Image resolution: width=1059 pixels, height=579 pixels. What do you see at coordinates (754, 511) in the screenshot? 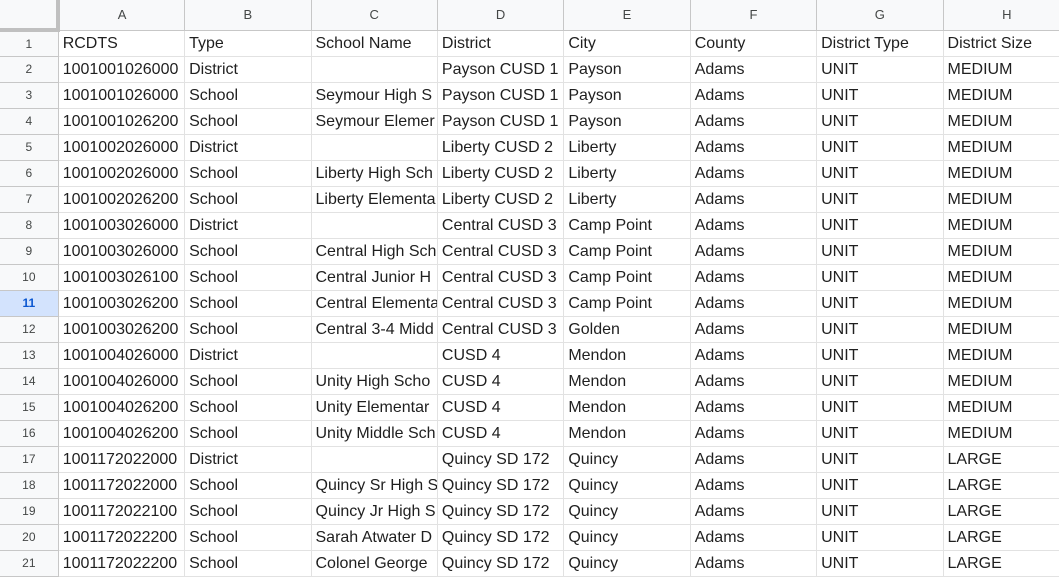
I see `cell-f19: Adams` at bounding box center [754, 511].